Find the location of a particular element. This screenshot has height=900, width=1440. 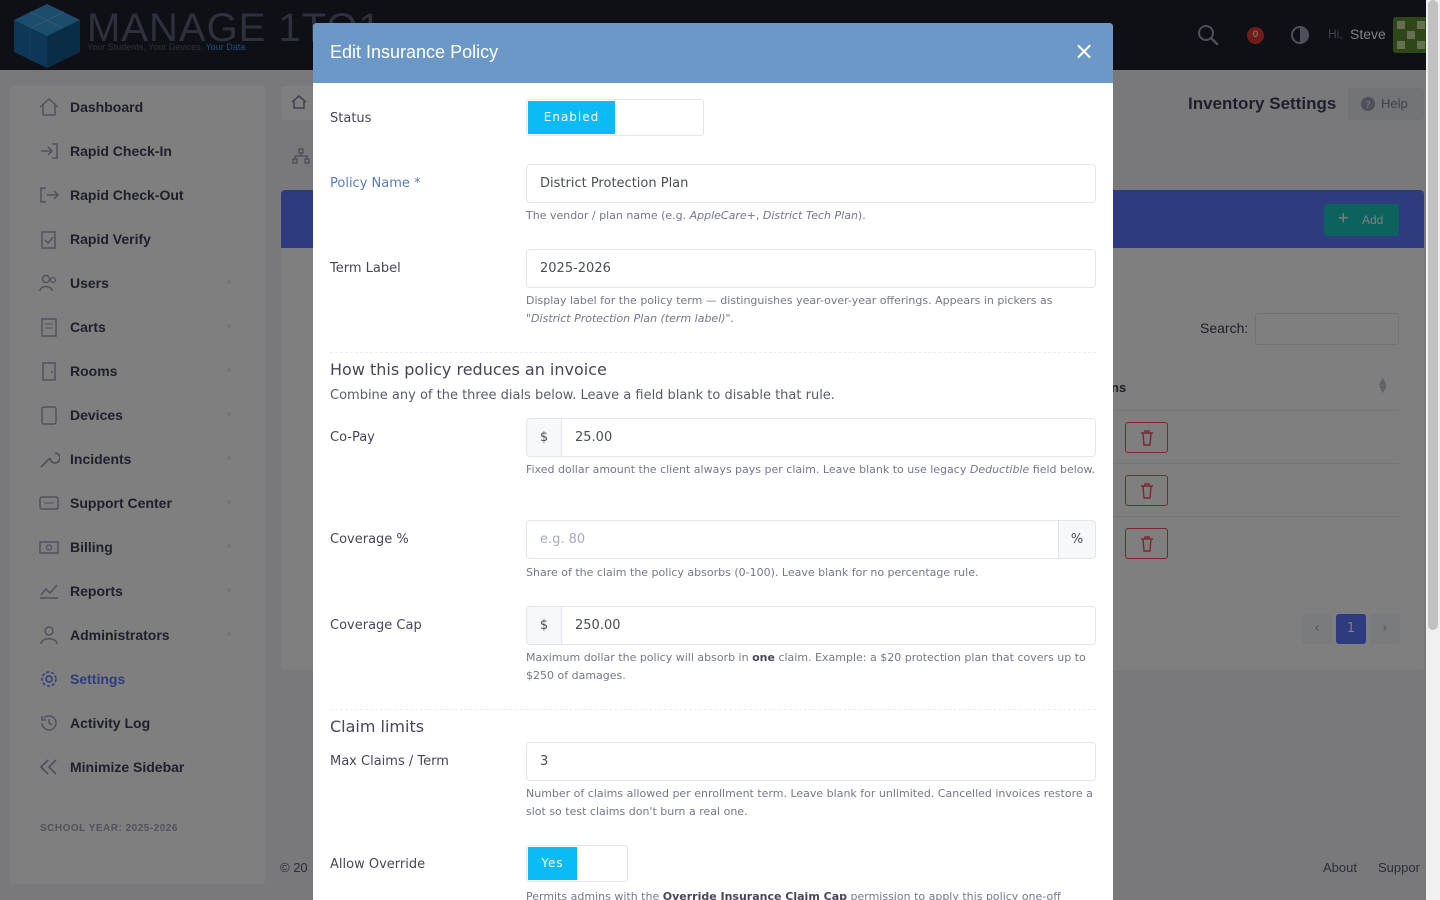

policy-name-label: Policy Name * is located at coordinates (375, 183).